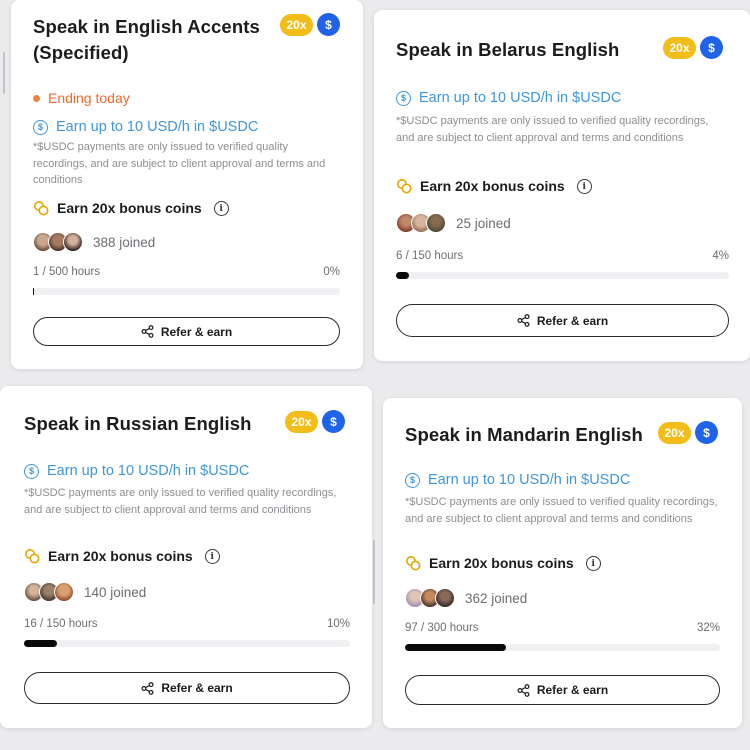  What do you see at coordinates (67, 272) in the screenshot?
I see `hours-count: 1 / 500 hours` at bounding box center [67, 272].